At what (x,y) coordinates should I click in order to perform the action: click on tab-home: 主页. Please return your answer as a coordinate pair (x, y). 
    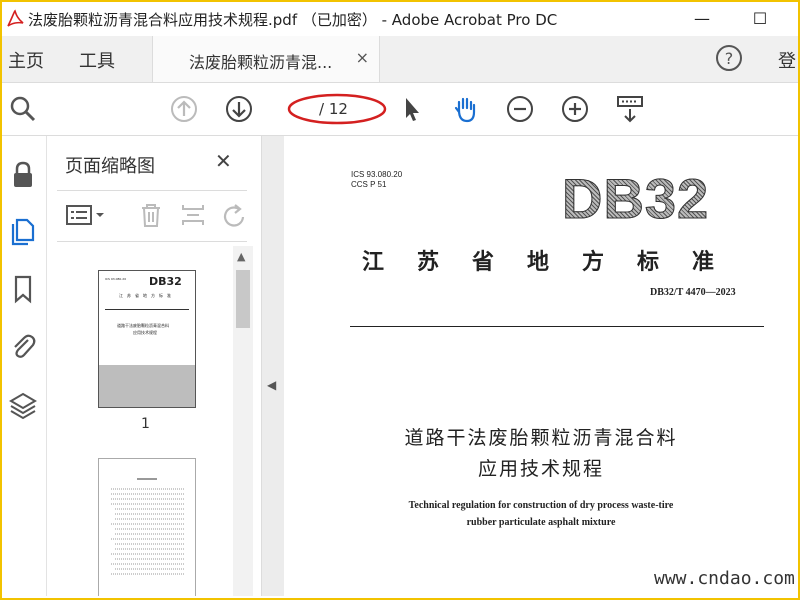
    Looking at the image, I should click on (26, 60).